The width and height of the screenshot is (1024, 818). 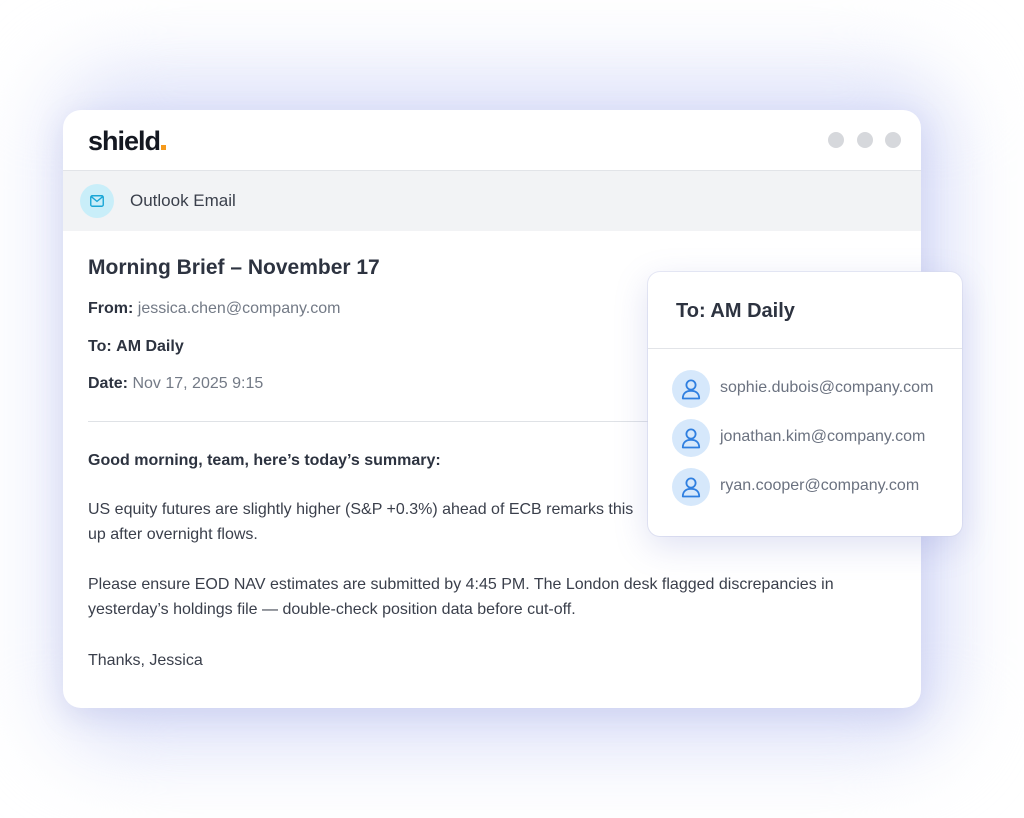 I want to click on title-bar: shield, so click(x=492, y=140).